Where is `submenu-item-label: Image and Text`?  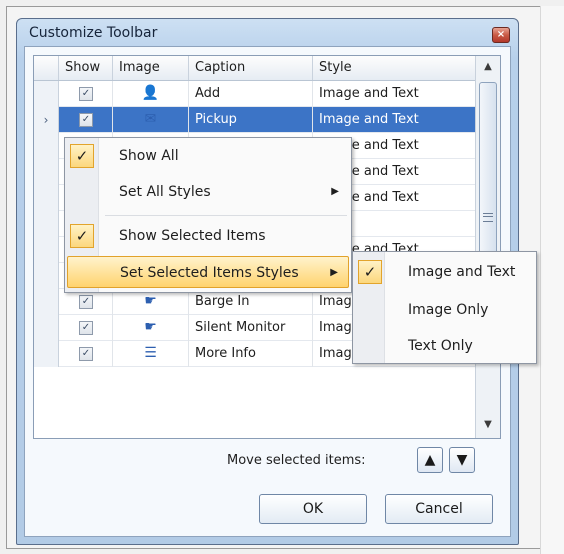
submenu-item-label: Image and Text is located at coordinates (462, 272).